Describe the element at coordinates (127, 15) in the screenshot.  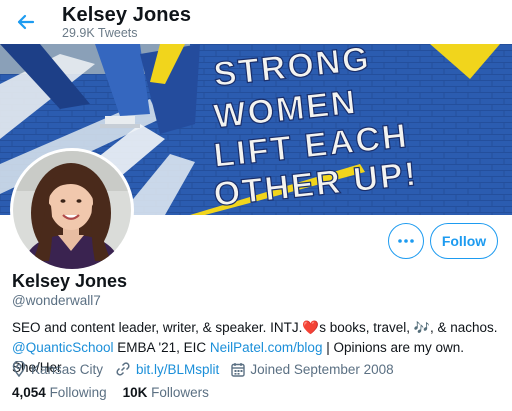
I see `header-name: Kelsey Jones` at that location.